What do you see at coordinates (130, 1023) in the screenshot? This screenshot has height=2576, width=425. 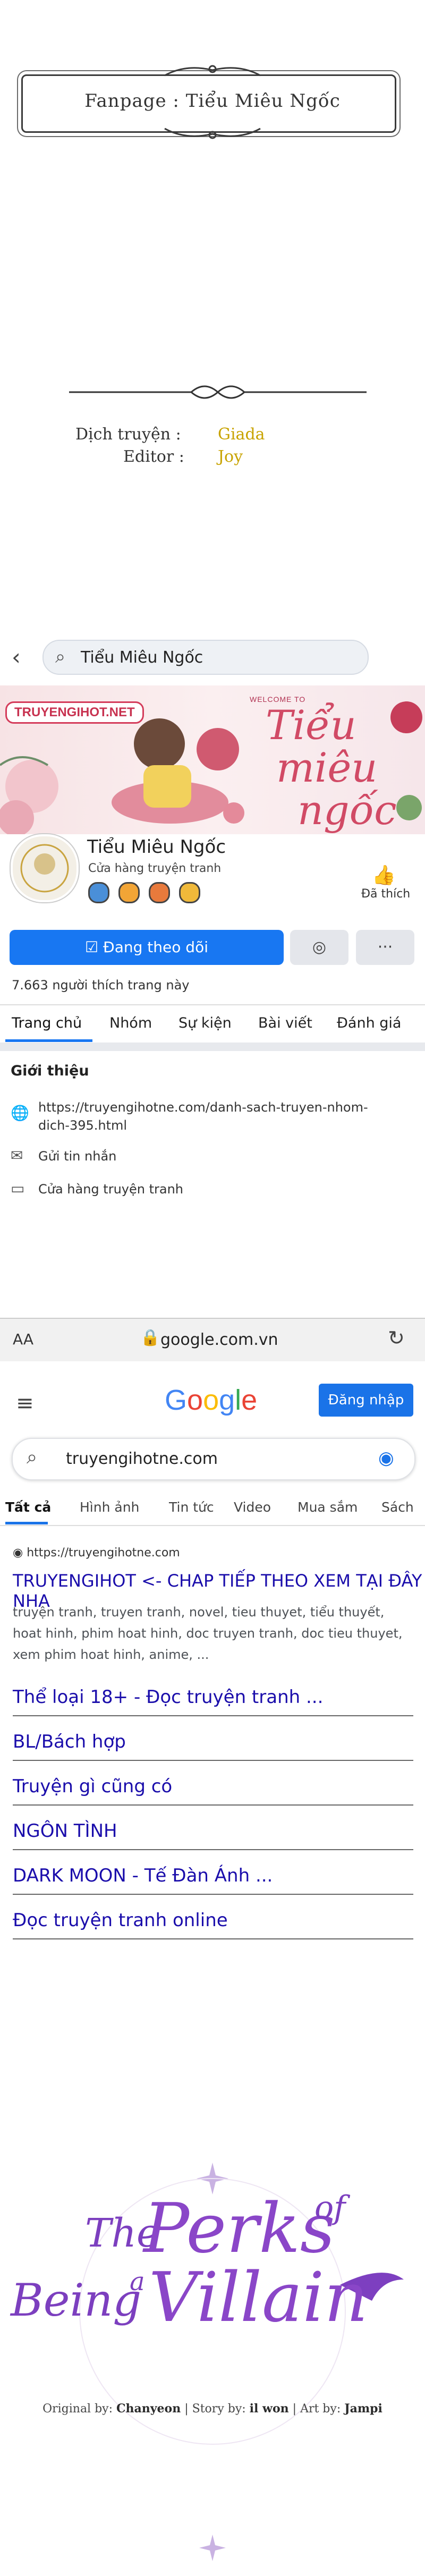 I see `tab-groups: Nhóm` at bounding box center [130, 1023].